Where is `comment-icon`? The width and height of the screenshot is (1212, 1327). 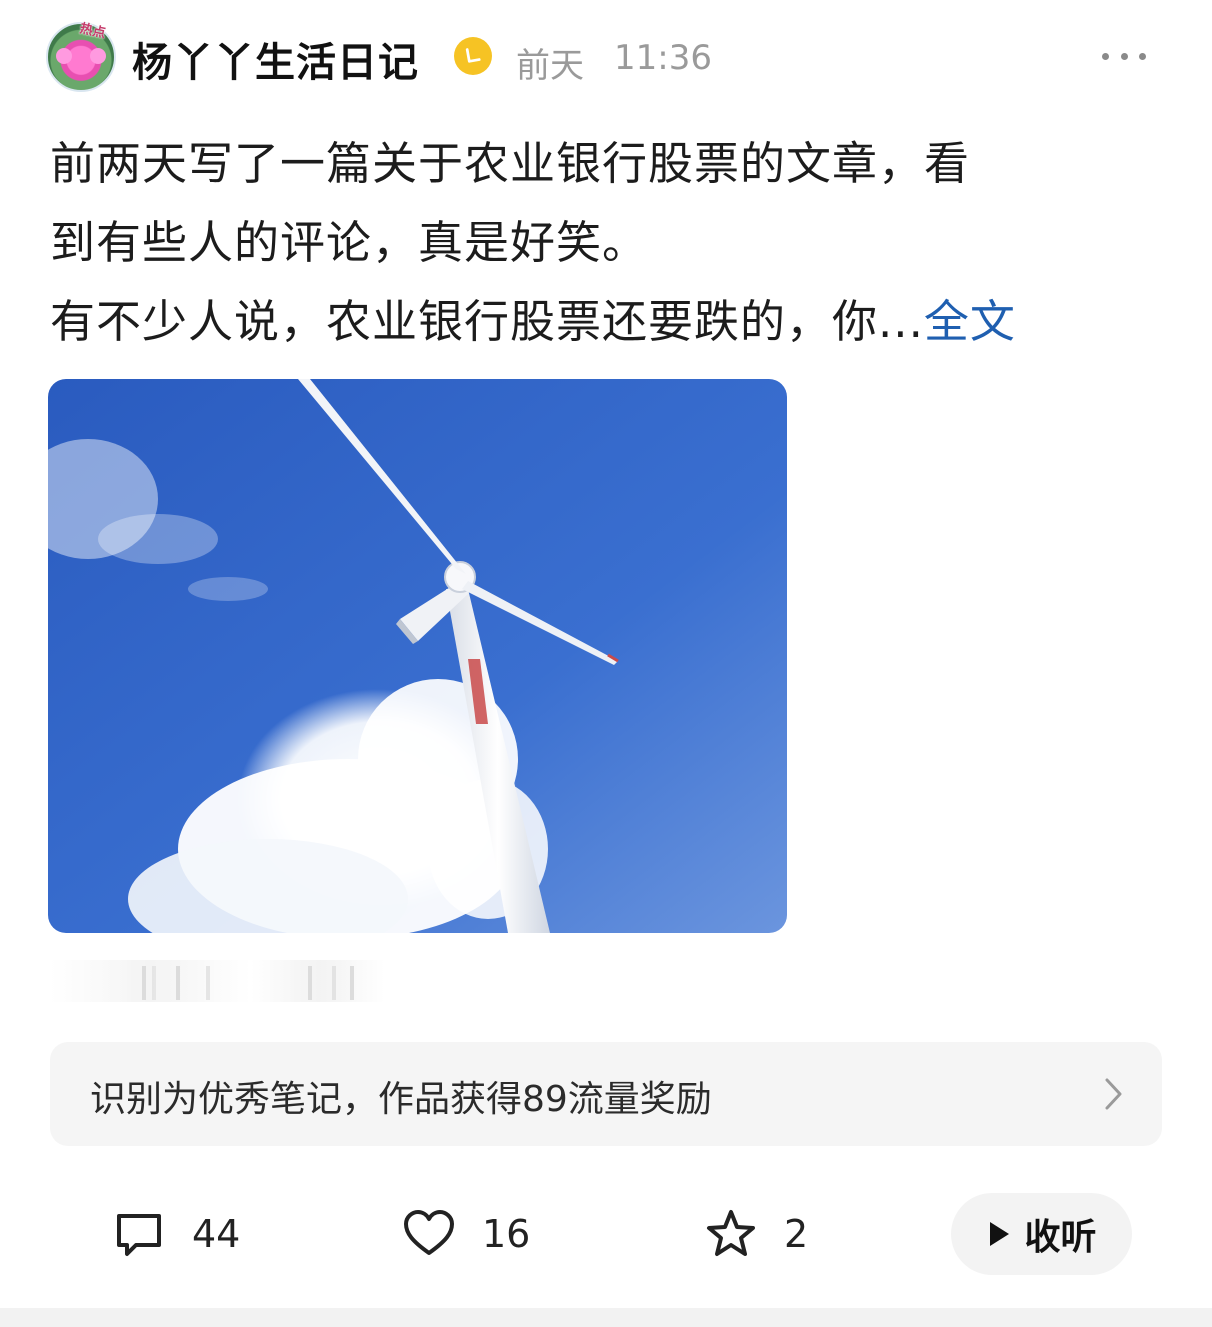
comment-icon is located at coordinates (139, 1235).